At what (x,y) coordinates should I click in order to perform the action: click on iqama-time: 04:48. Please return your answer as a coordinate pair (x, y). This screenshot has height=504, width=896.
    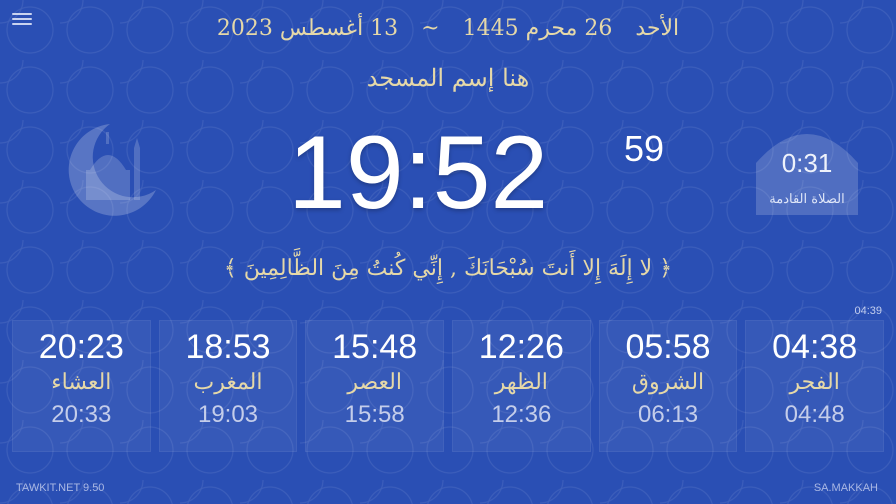
    Looking at the image, I should click on (814, 414).